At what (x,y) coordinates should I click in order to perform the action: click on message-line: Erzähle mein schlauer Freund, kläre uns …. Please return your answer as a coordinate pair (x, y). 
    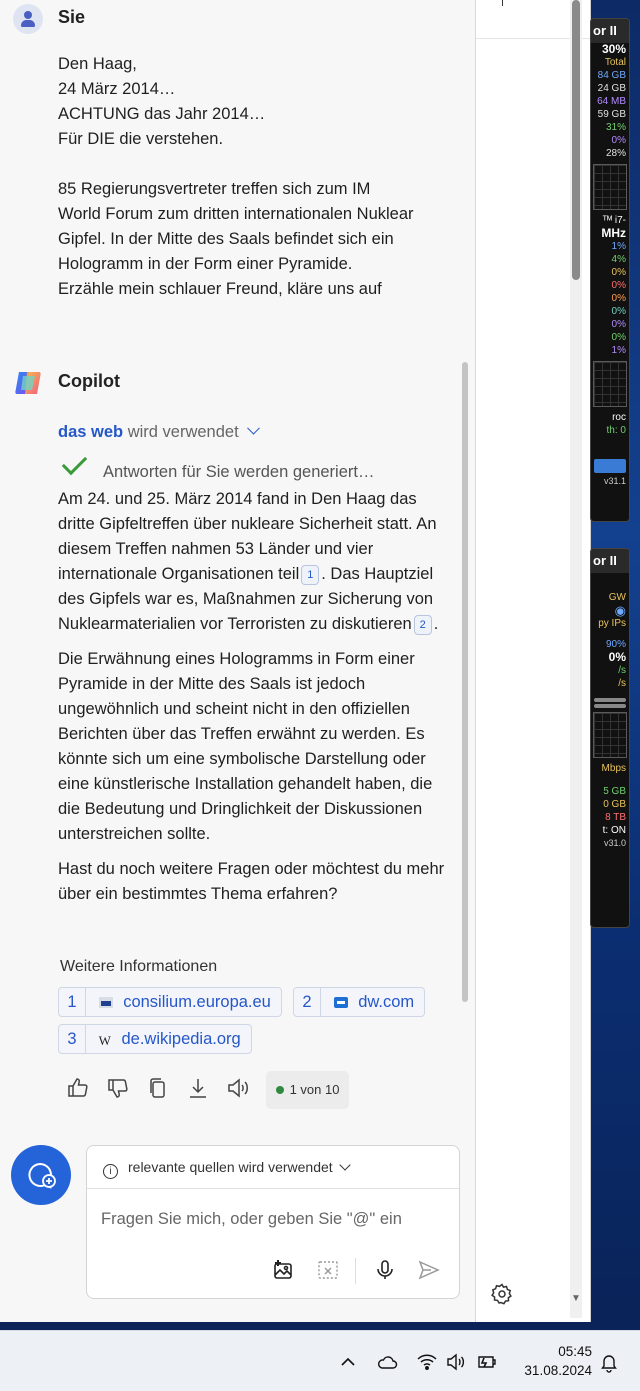
    Looking at the image, I should click on (220, 289).